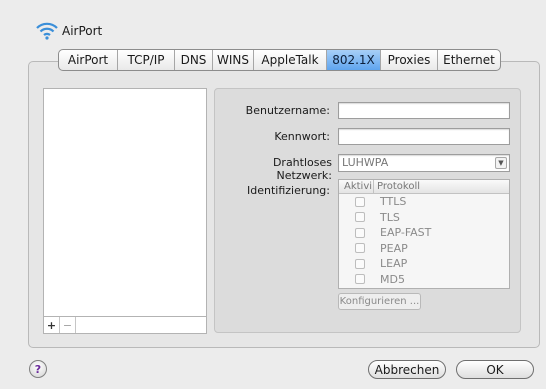 Image resolution: width=546 pixels, height=389 pixels. I want to click on protocol-name: MD5, so click(392, 279).